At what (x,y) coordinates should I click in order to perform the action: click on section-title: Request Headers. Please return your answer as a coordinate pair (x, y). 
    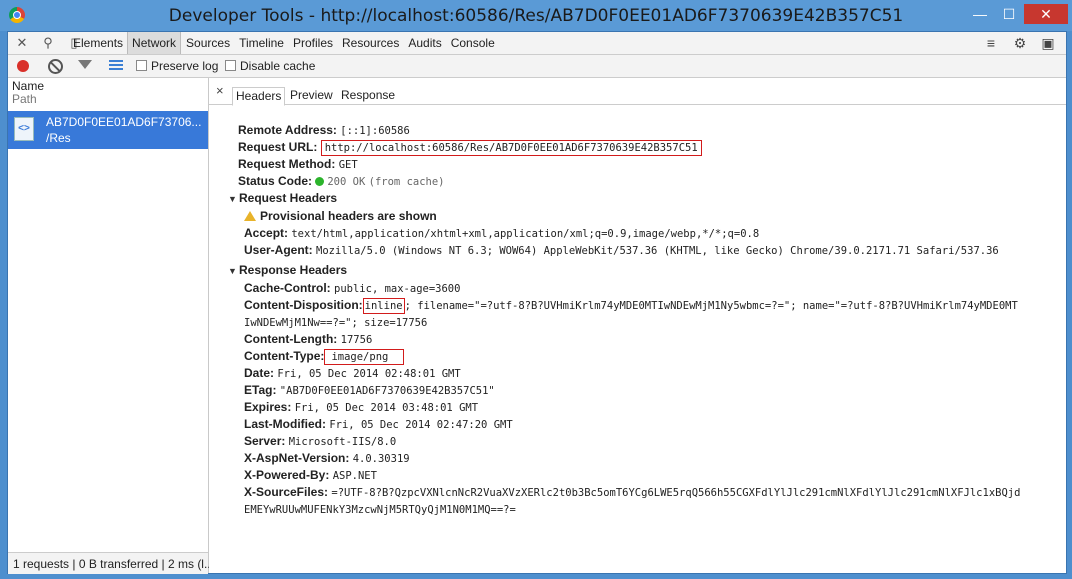
    Looking at the image, I should click on (288, 198).